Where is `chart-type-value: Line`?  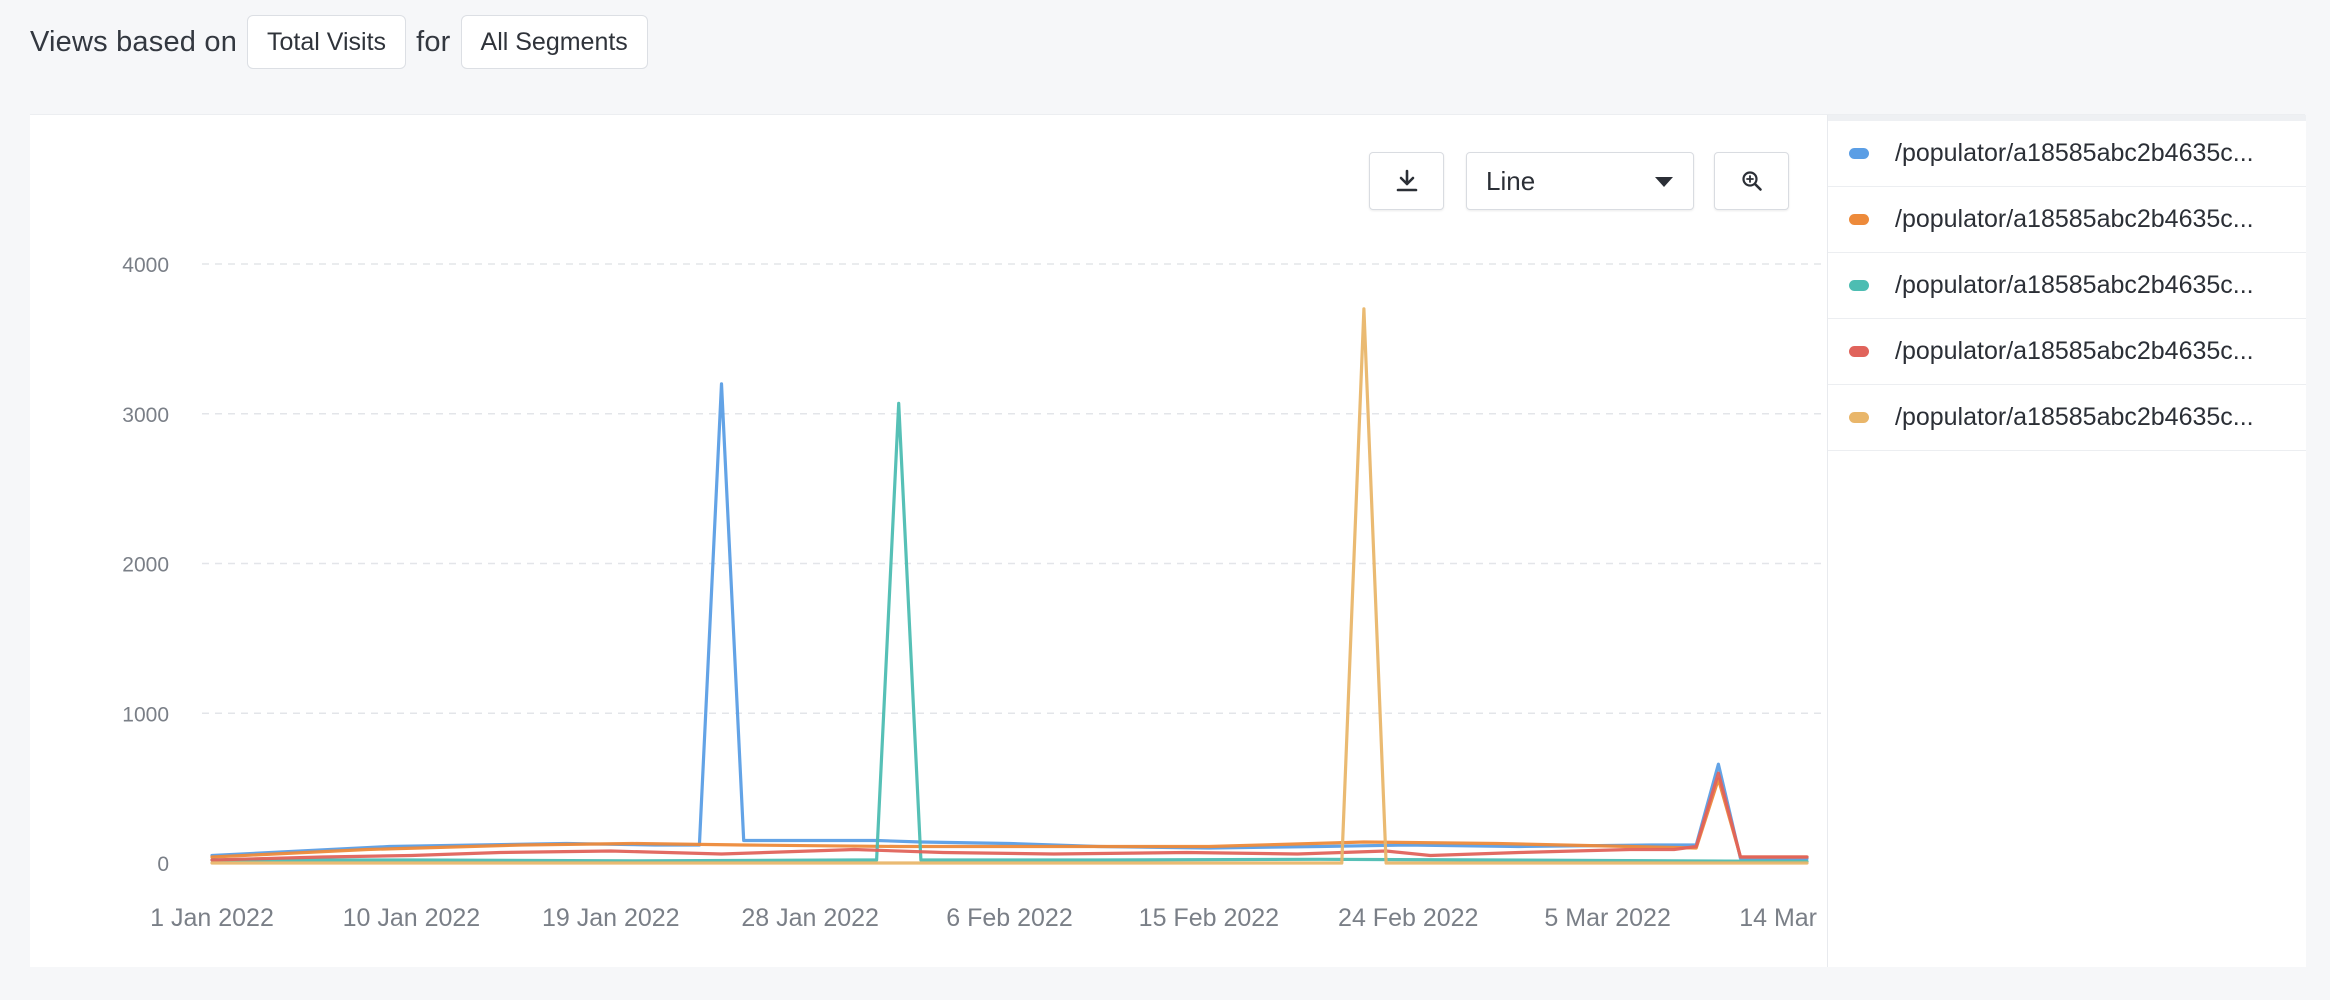
chart-type-value: Line is located at coordinates (1511, 180).